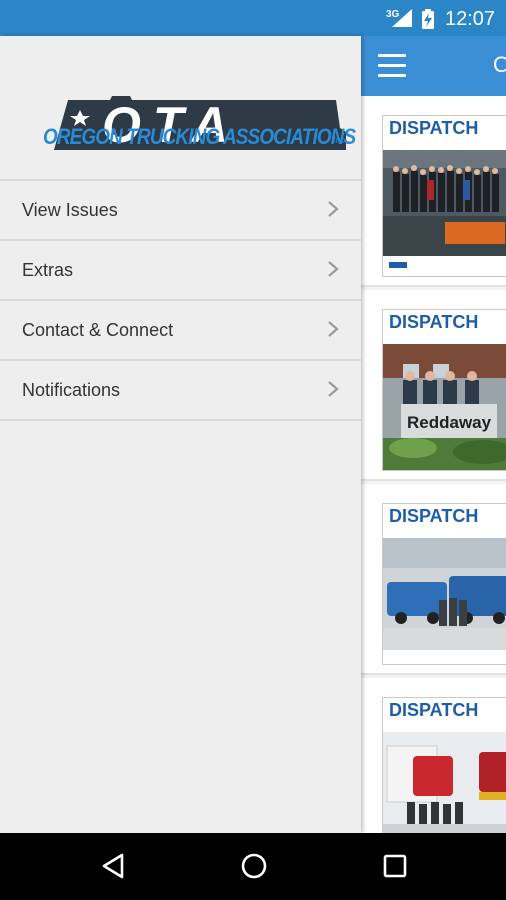  I want to click on cover-photo: Reddaway, so click(444, 407).